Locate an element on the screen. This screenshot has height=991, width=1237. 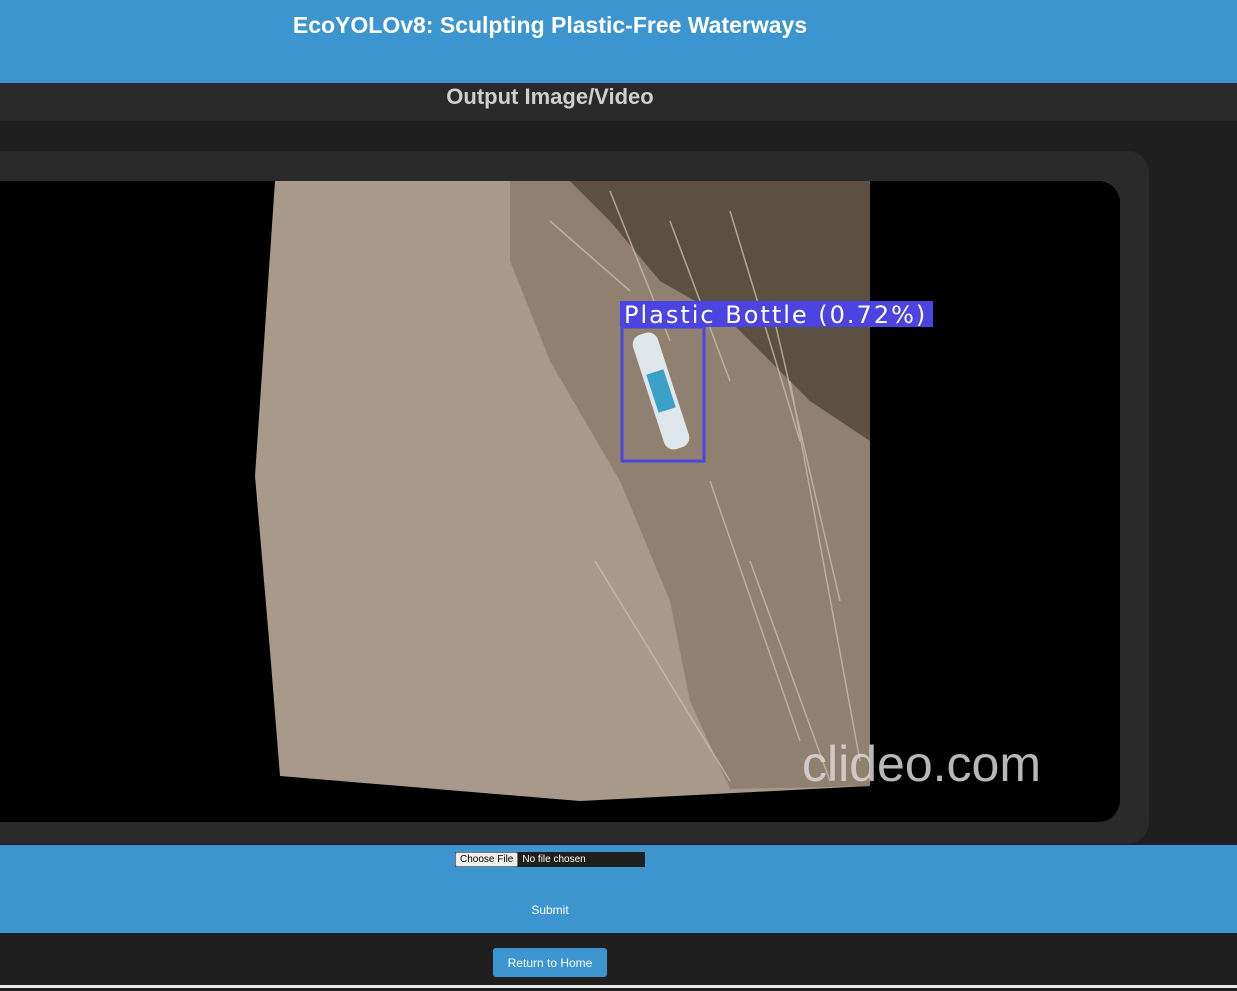
file-input: Choose File No file chosen is located at coordinates (550, 859).